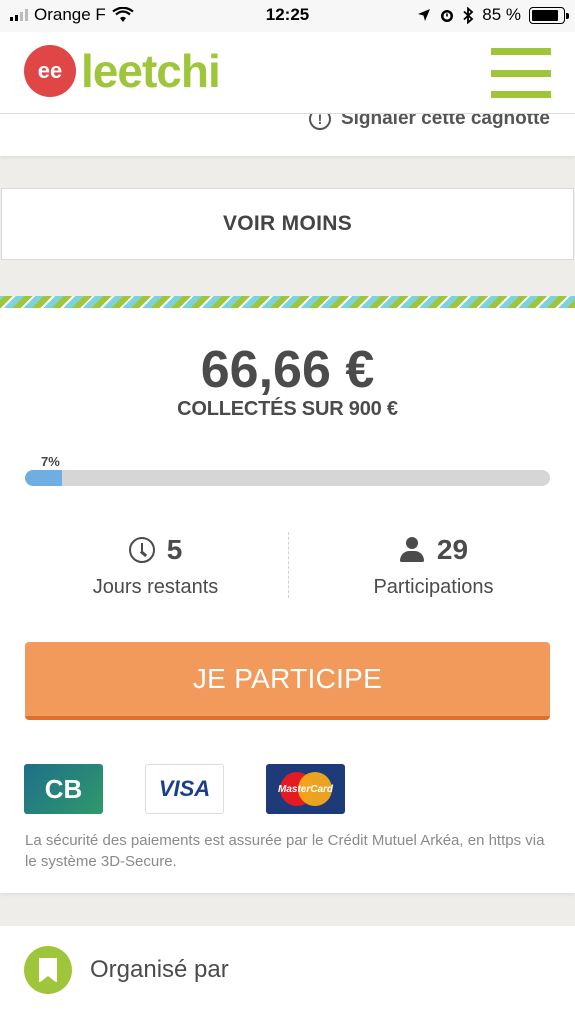  Describe the element at coordinates (521, 73) in the screenshot. I see `hamburger-menu-icon` at that location.